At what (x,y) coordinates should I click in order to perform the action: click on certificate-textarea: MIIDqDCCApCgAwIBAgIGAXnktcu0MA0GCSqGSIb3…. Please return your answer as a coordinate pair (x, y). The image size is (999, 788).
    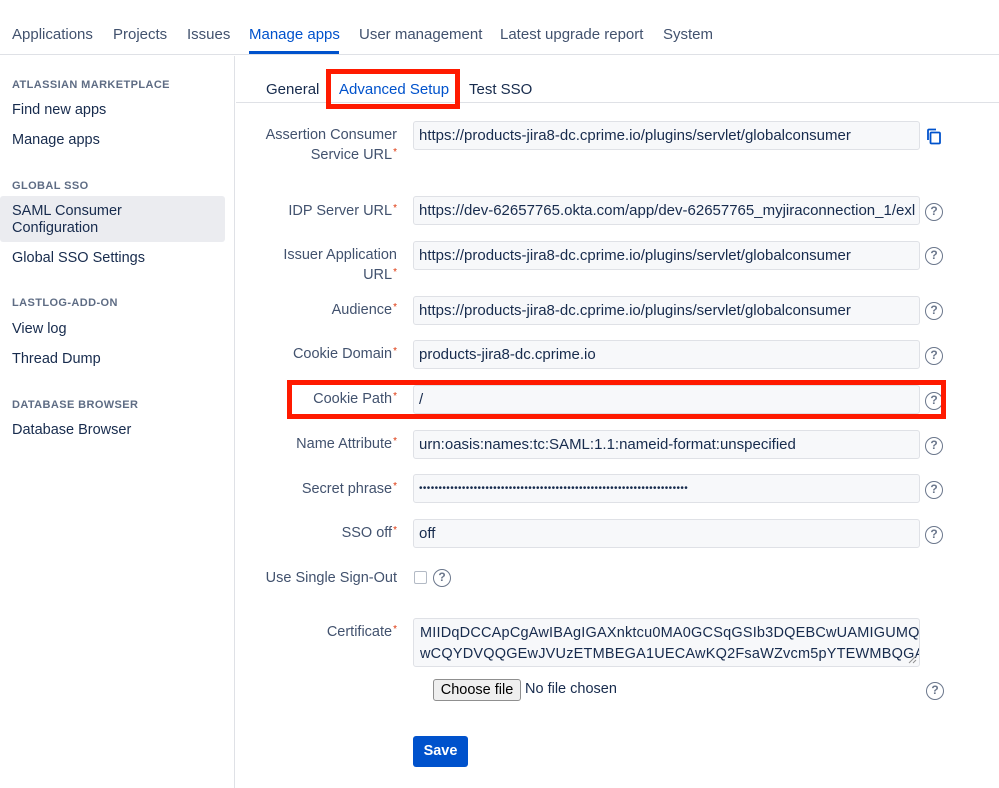
    Looking at the image, I should click on (666, 642).